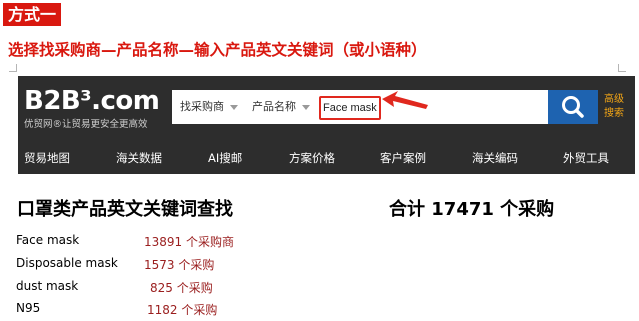 The image size is (639, 321). What do you see at coordinates (472, 209) in the screenshot?
I see `results-total: 合计 17471 个采购` at bounding box center [472, 209].